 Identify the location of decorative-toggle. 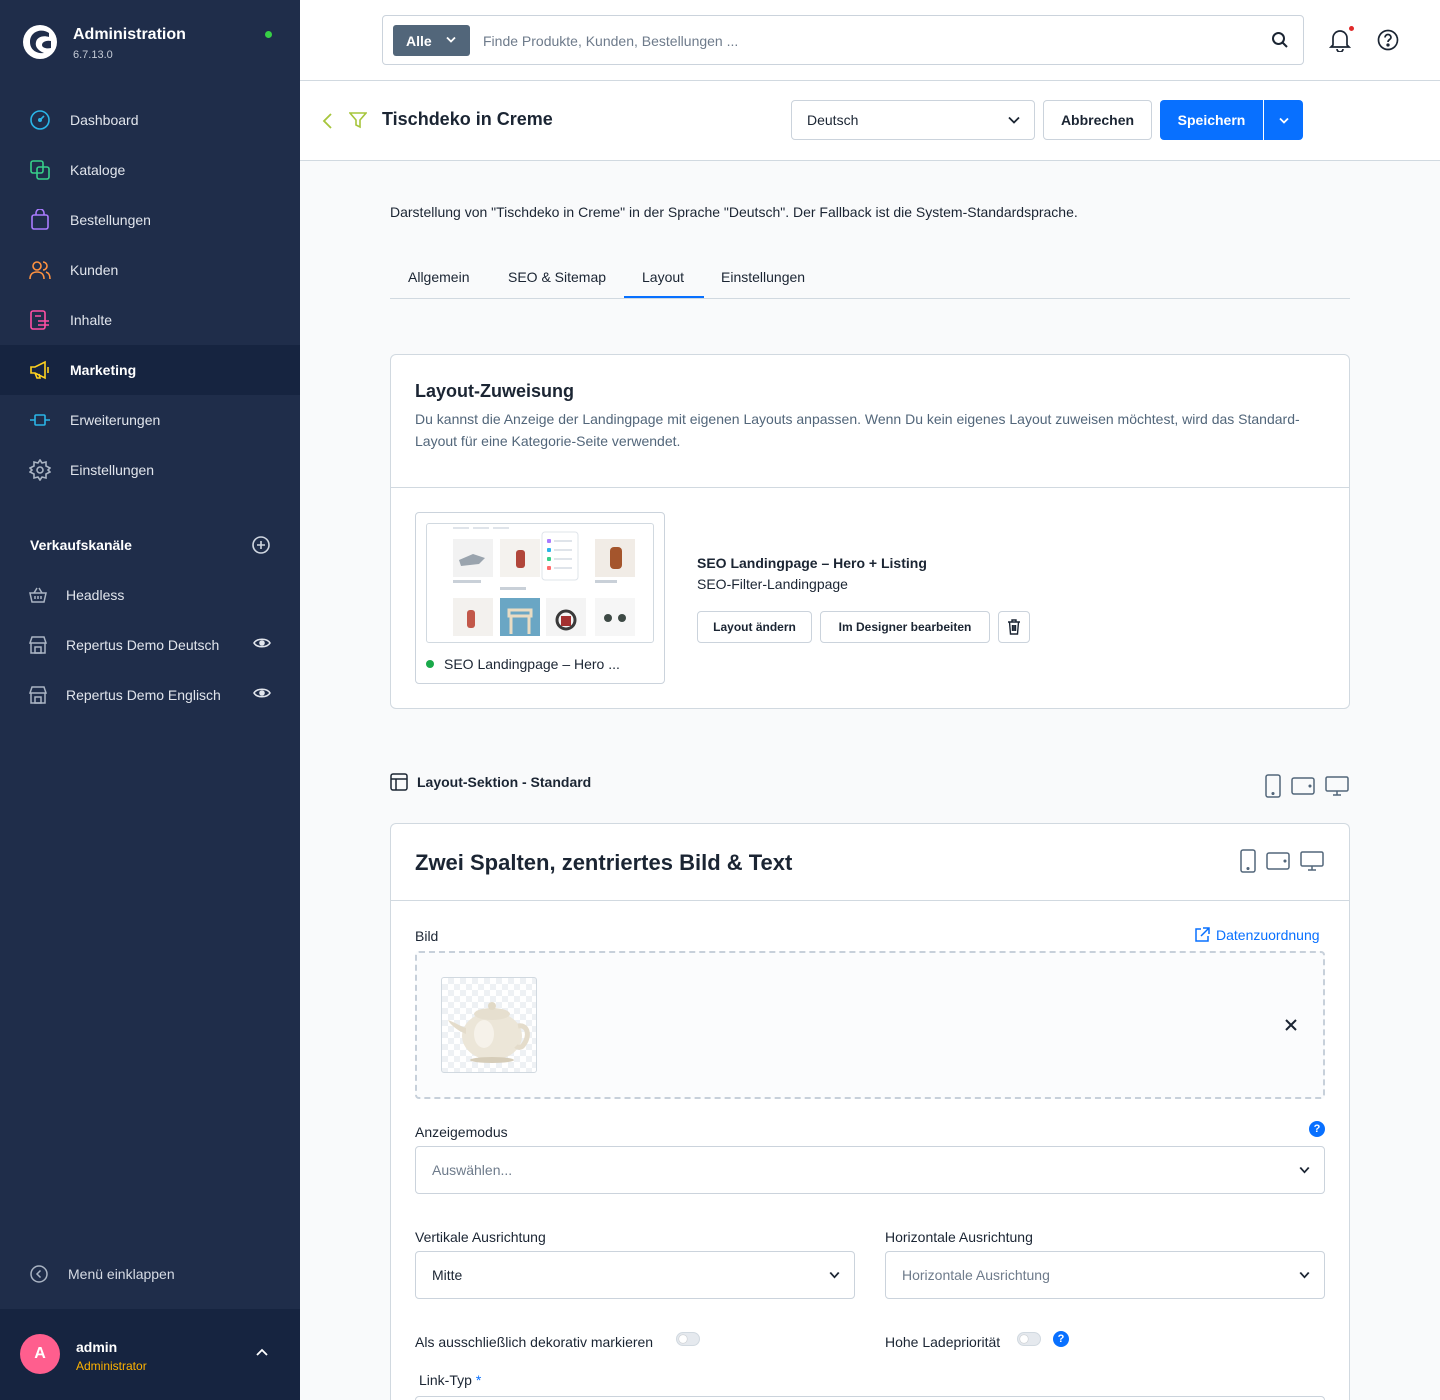
(688, 1339).